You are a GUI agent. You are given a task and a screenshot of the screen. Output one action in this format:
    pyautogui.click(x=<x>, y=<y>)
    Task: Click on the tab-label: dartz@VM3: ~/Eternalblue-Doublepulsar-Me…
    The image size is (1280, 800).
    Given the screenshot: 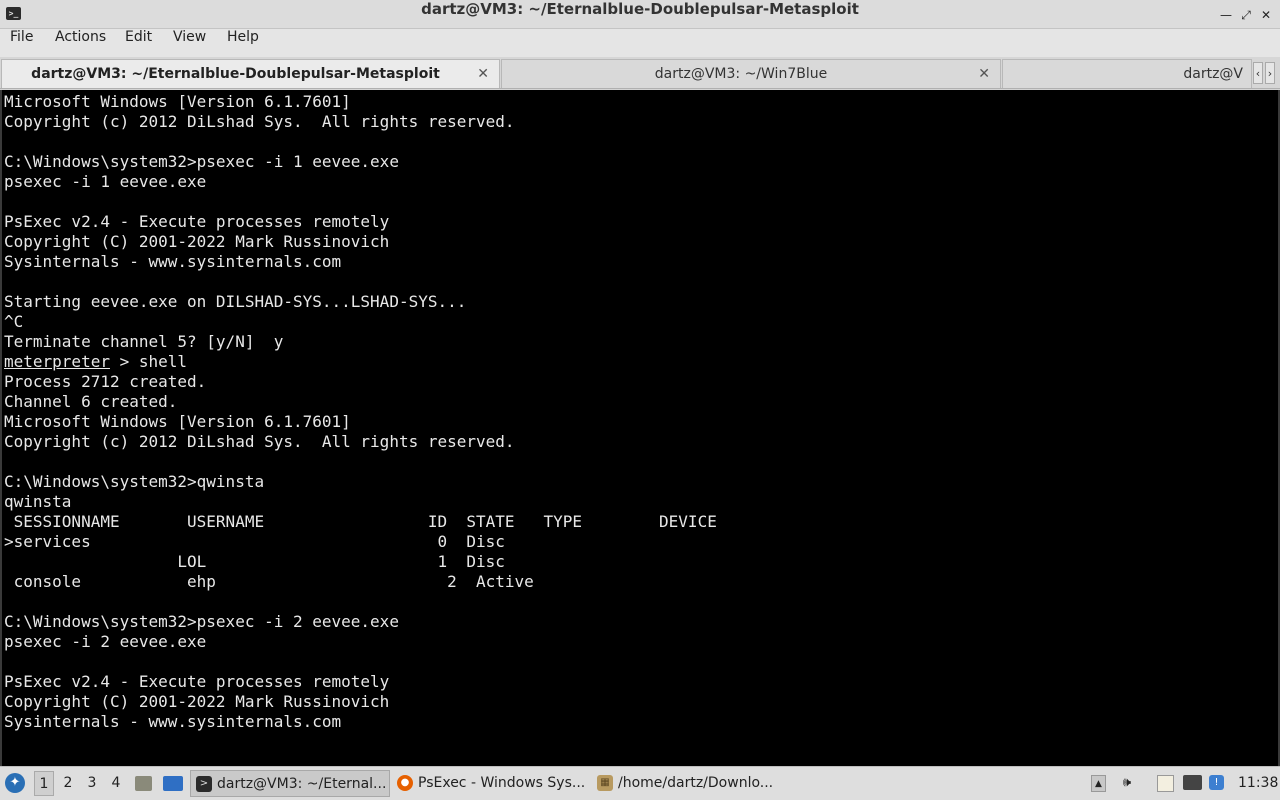 What is the action you would take?
    pyautogui.click(x=235, y=74)
    